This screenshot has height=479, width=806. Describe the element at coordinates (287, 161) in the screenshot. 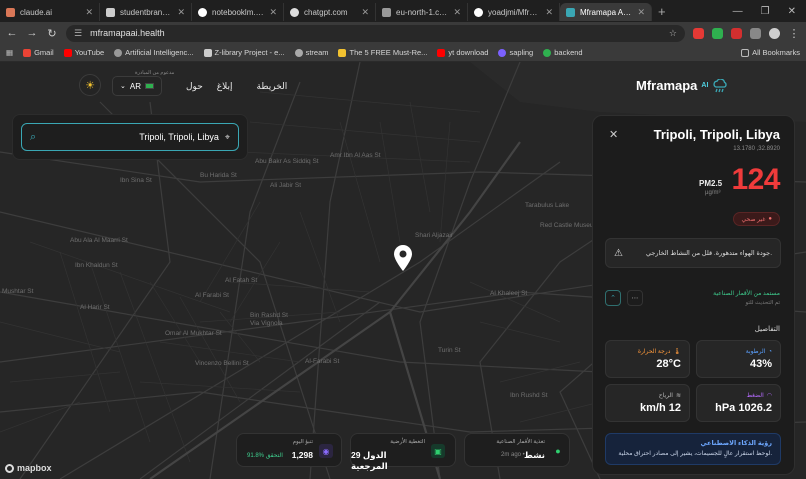

I see `street-label: Abu Bakr As Siddiq St` at that location.